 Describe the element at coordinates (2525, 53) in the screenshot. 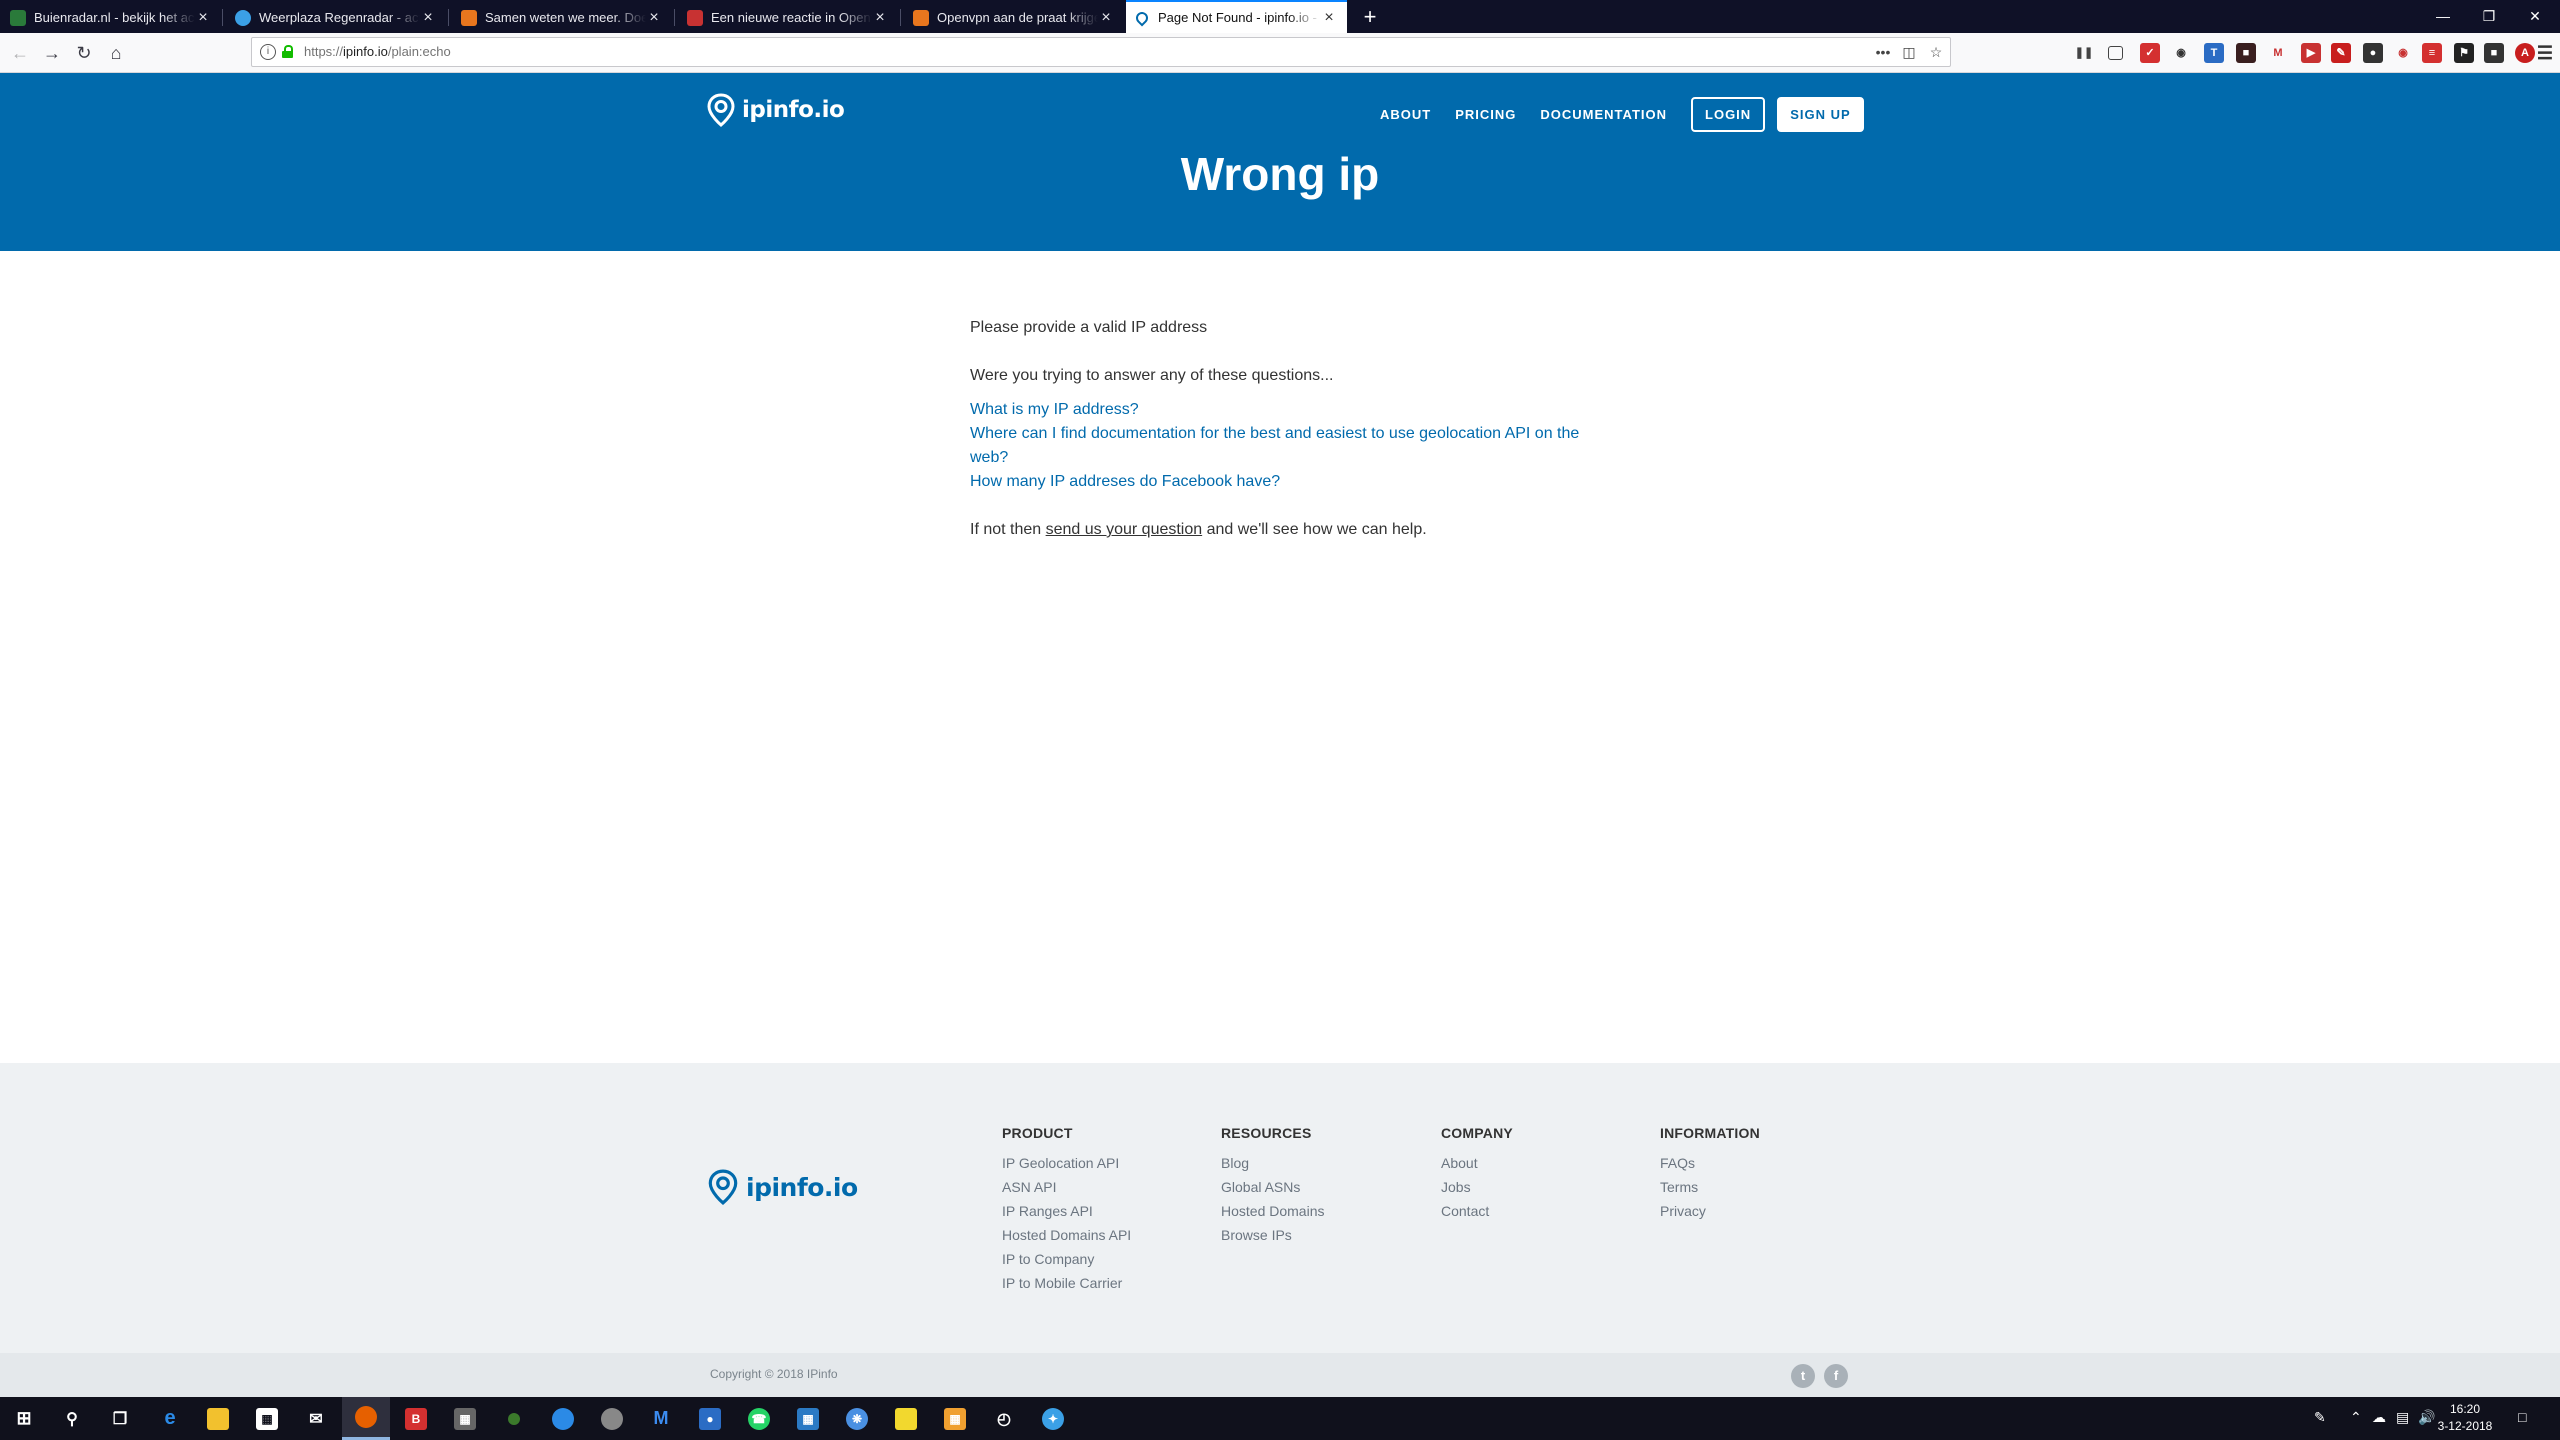

I see `extension-icon: A` at that location.